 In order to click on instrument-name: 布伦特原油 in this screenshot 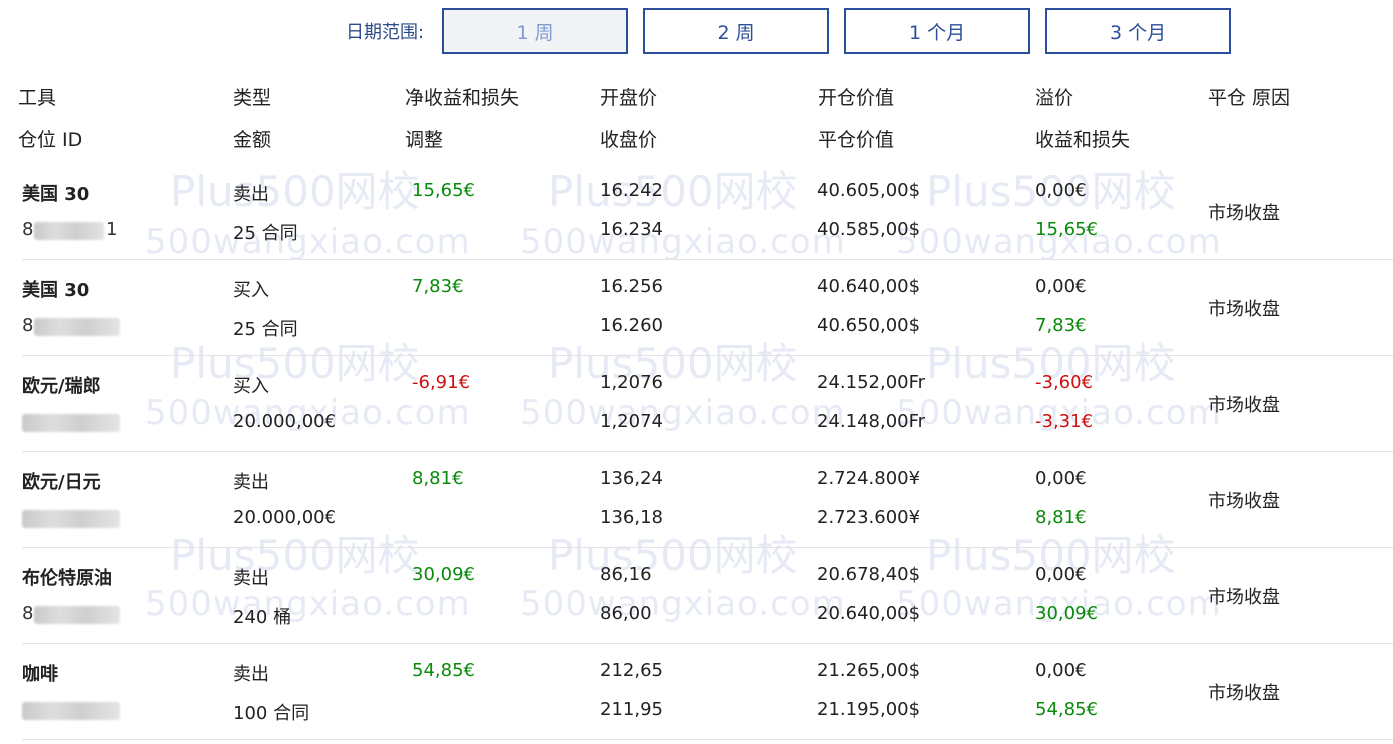, I will do `click(67, 578)`.